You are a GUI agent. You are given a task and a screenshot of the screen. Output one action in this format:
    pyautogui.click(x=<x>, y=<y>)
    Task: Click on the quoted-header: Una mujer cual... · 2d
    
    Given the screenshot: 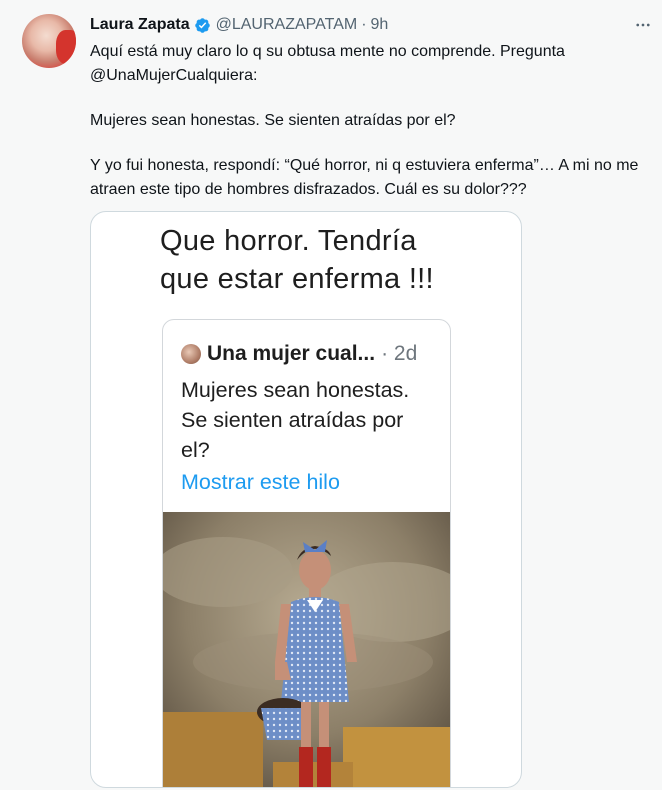 What is the action you would take?
    pyautogui.click(x=299, y=354)
    